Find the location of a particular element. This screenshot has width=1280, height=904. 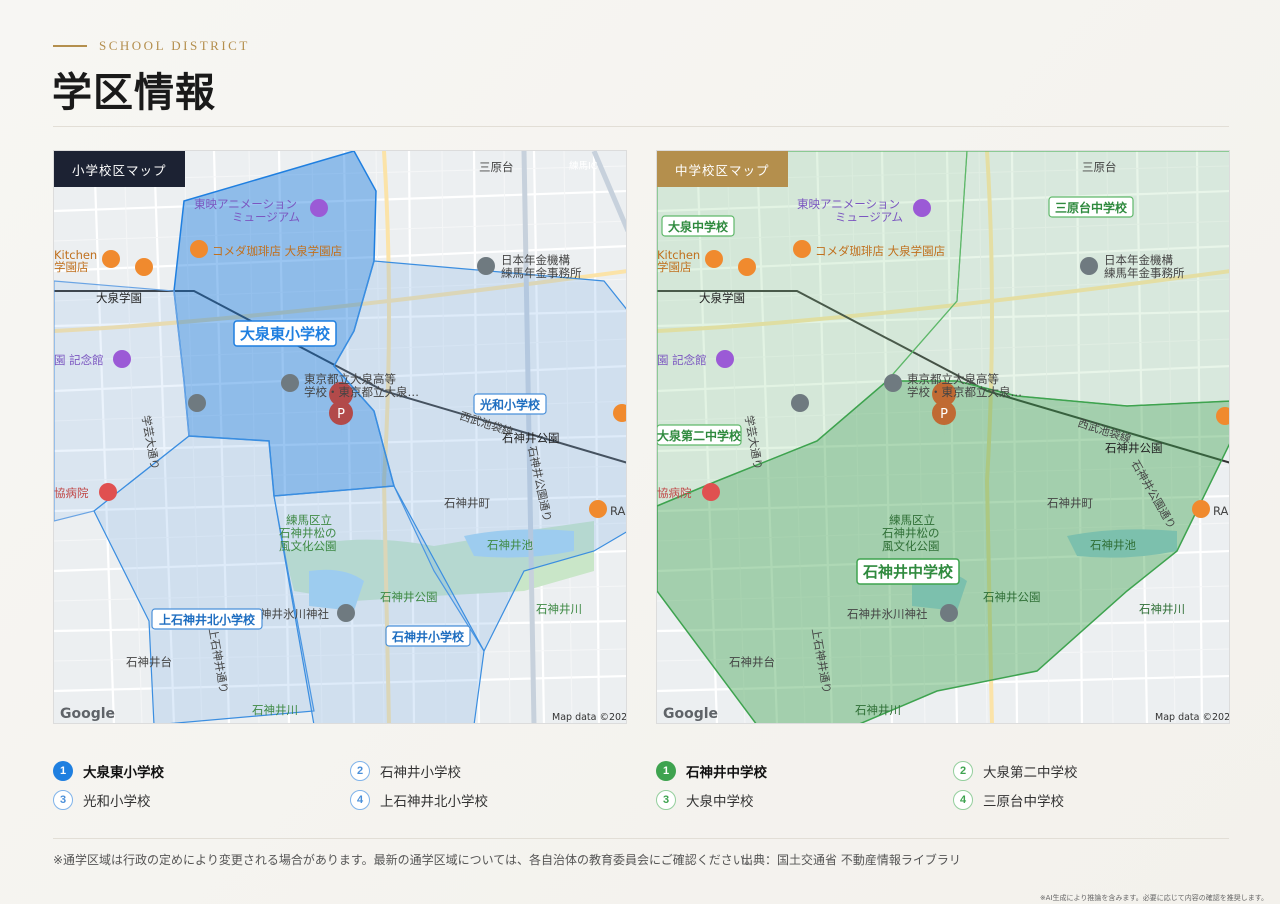

legend-label: 石神井中学校 is located at coordinates (726, 773).